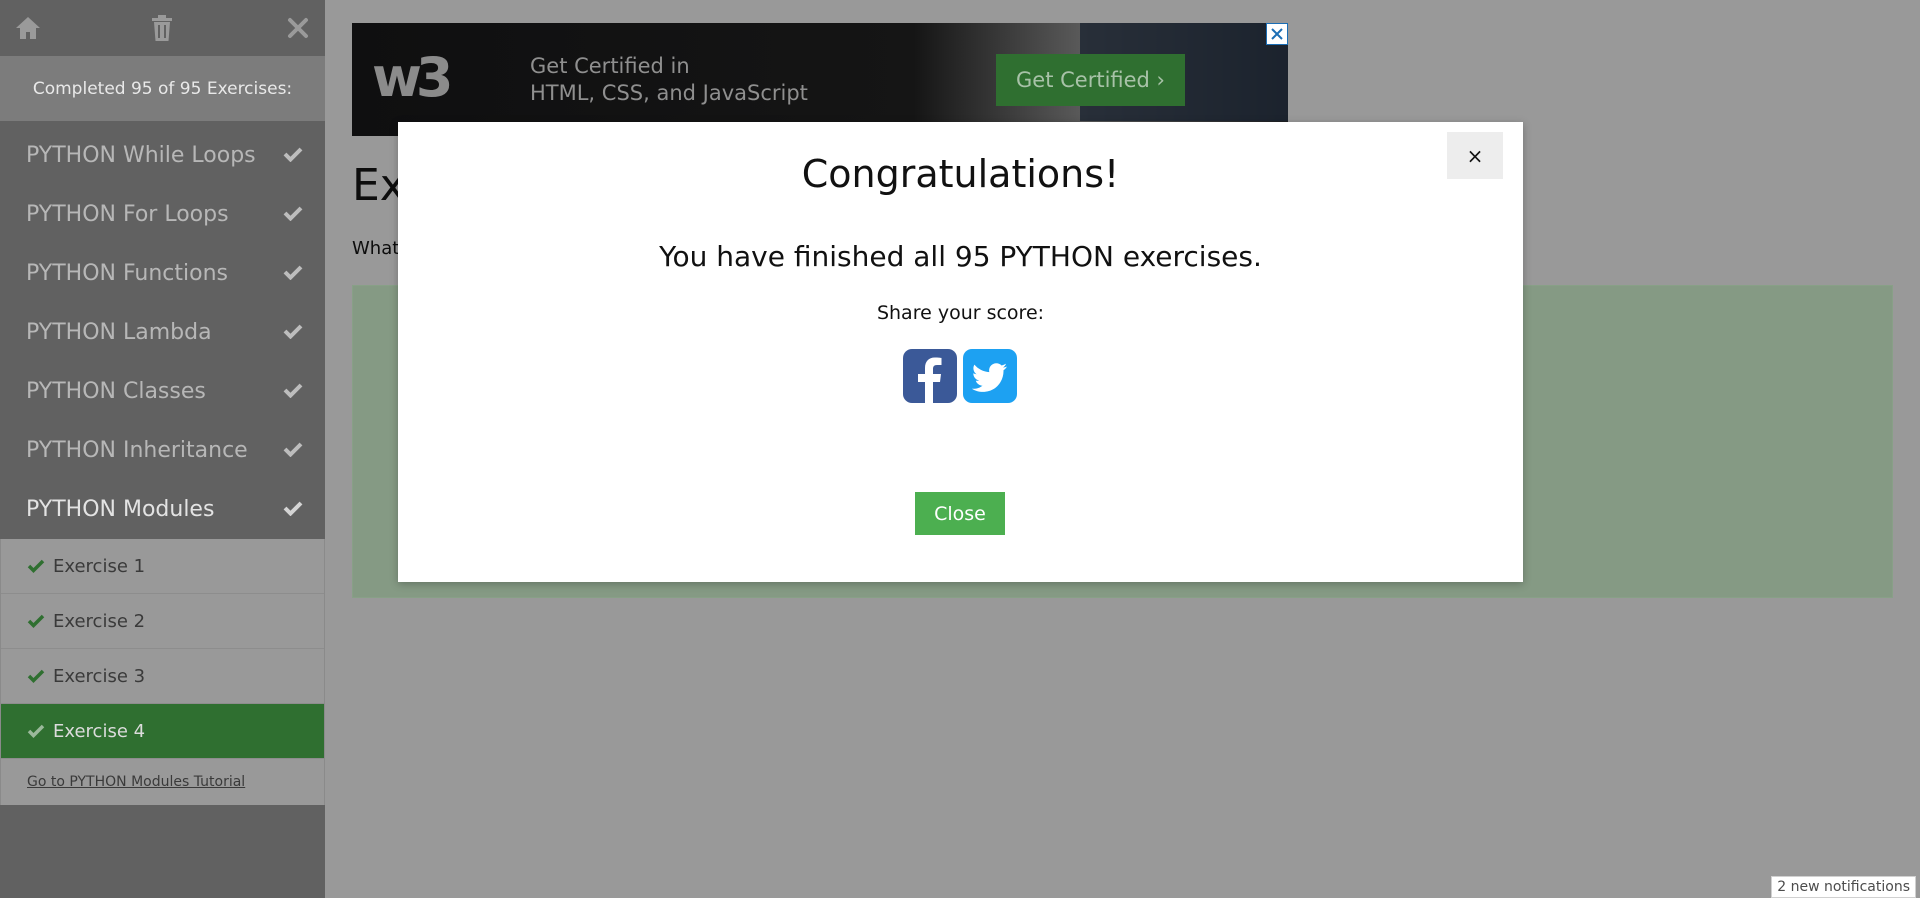 The height and width of the screenshot is (898, 1920). I want to click on twitter-share-button, so click(990, 376).